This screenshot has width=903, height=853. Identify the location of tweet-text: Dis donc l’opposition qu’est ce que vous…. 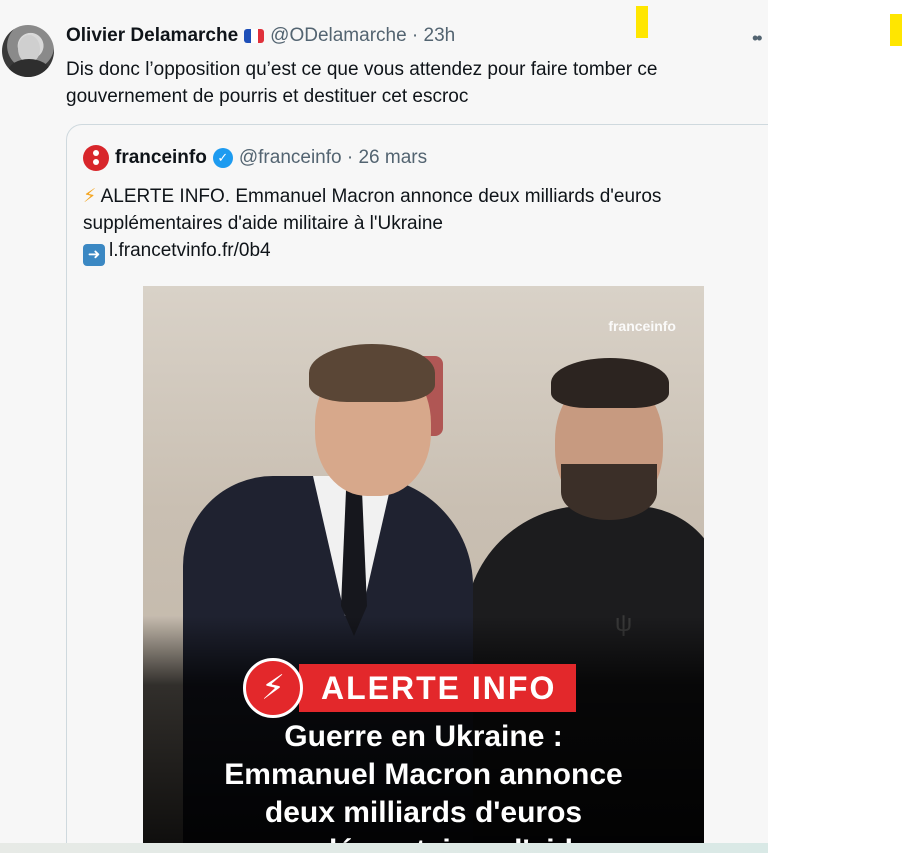
(362, 83).